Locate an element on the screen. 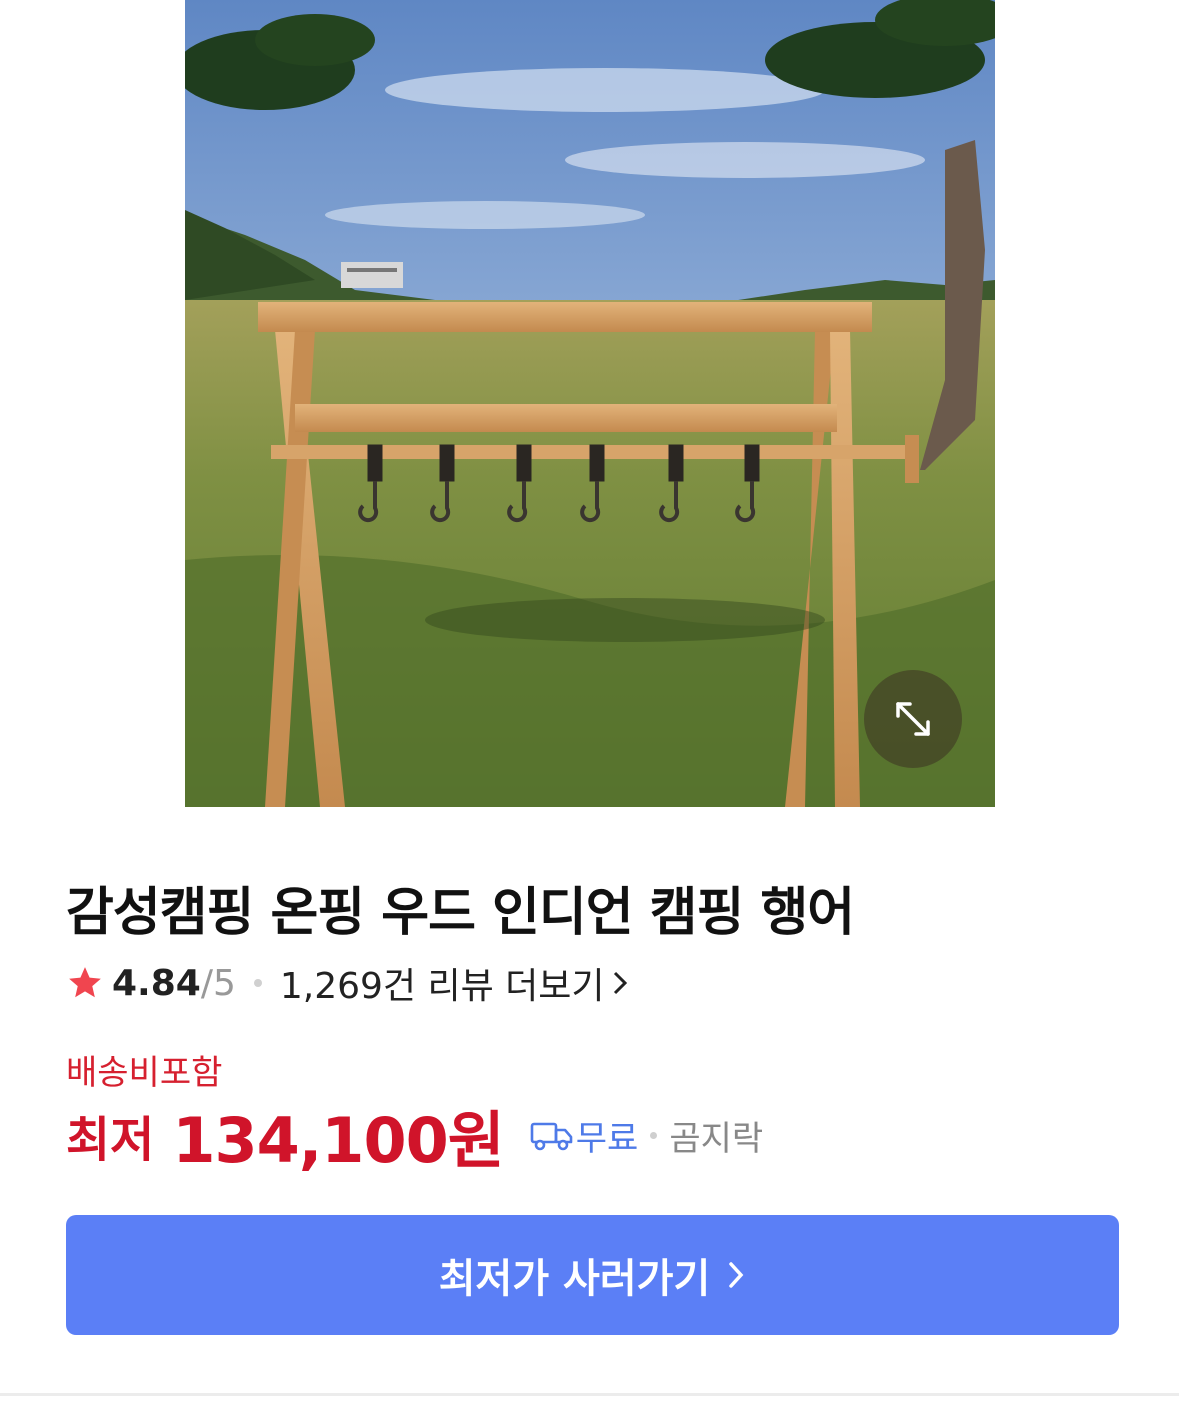  expand-arrows-icon is located at coordinates (913, 719).